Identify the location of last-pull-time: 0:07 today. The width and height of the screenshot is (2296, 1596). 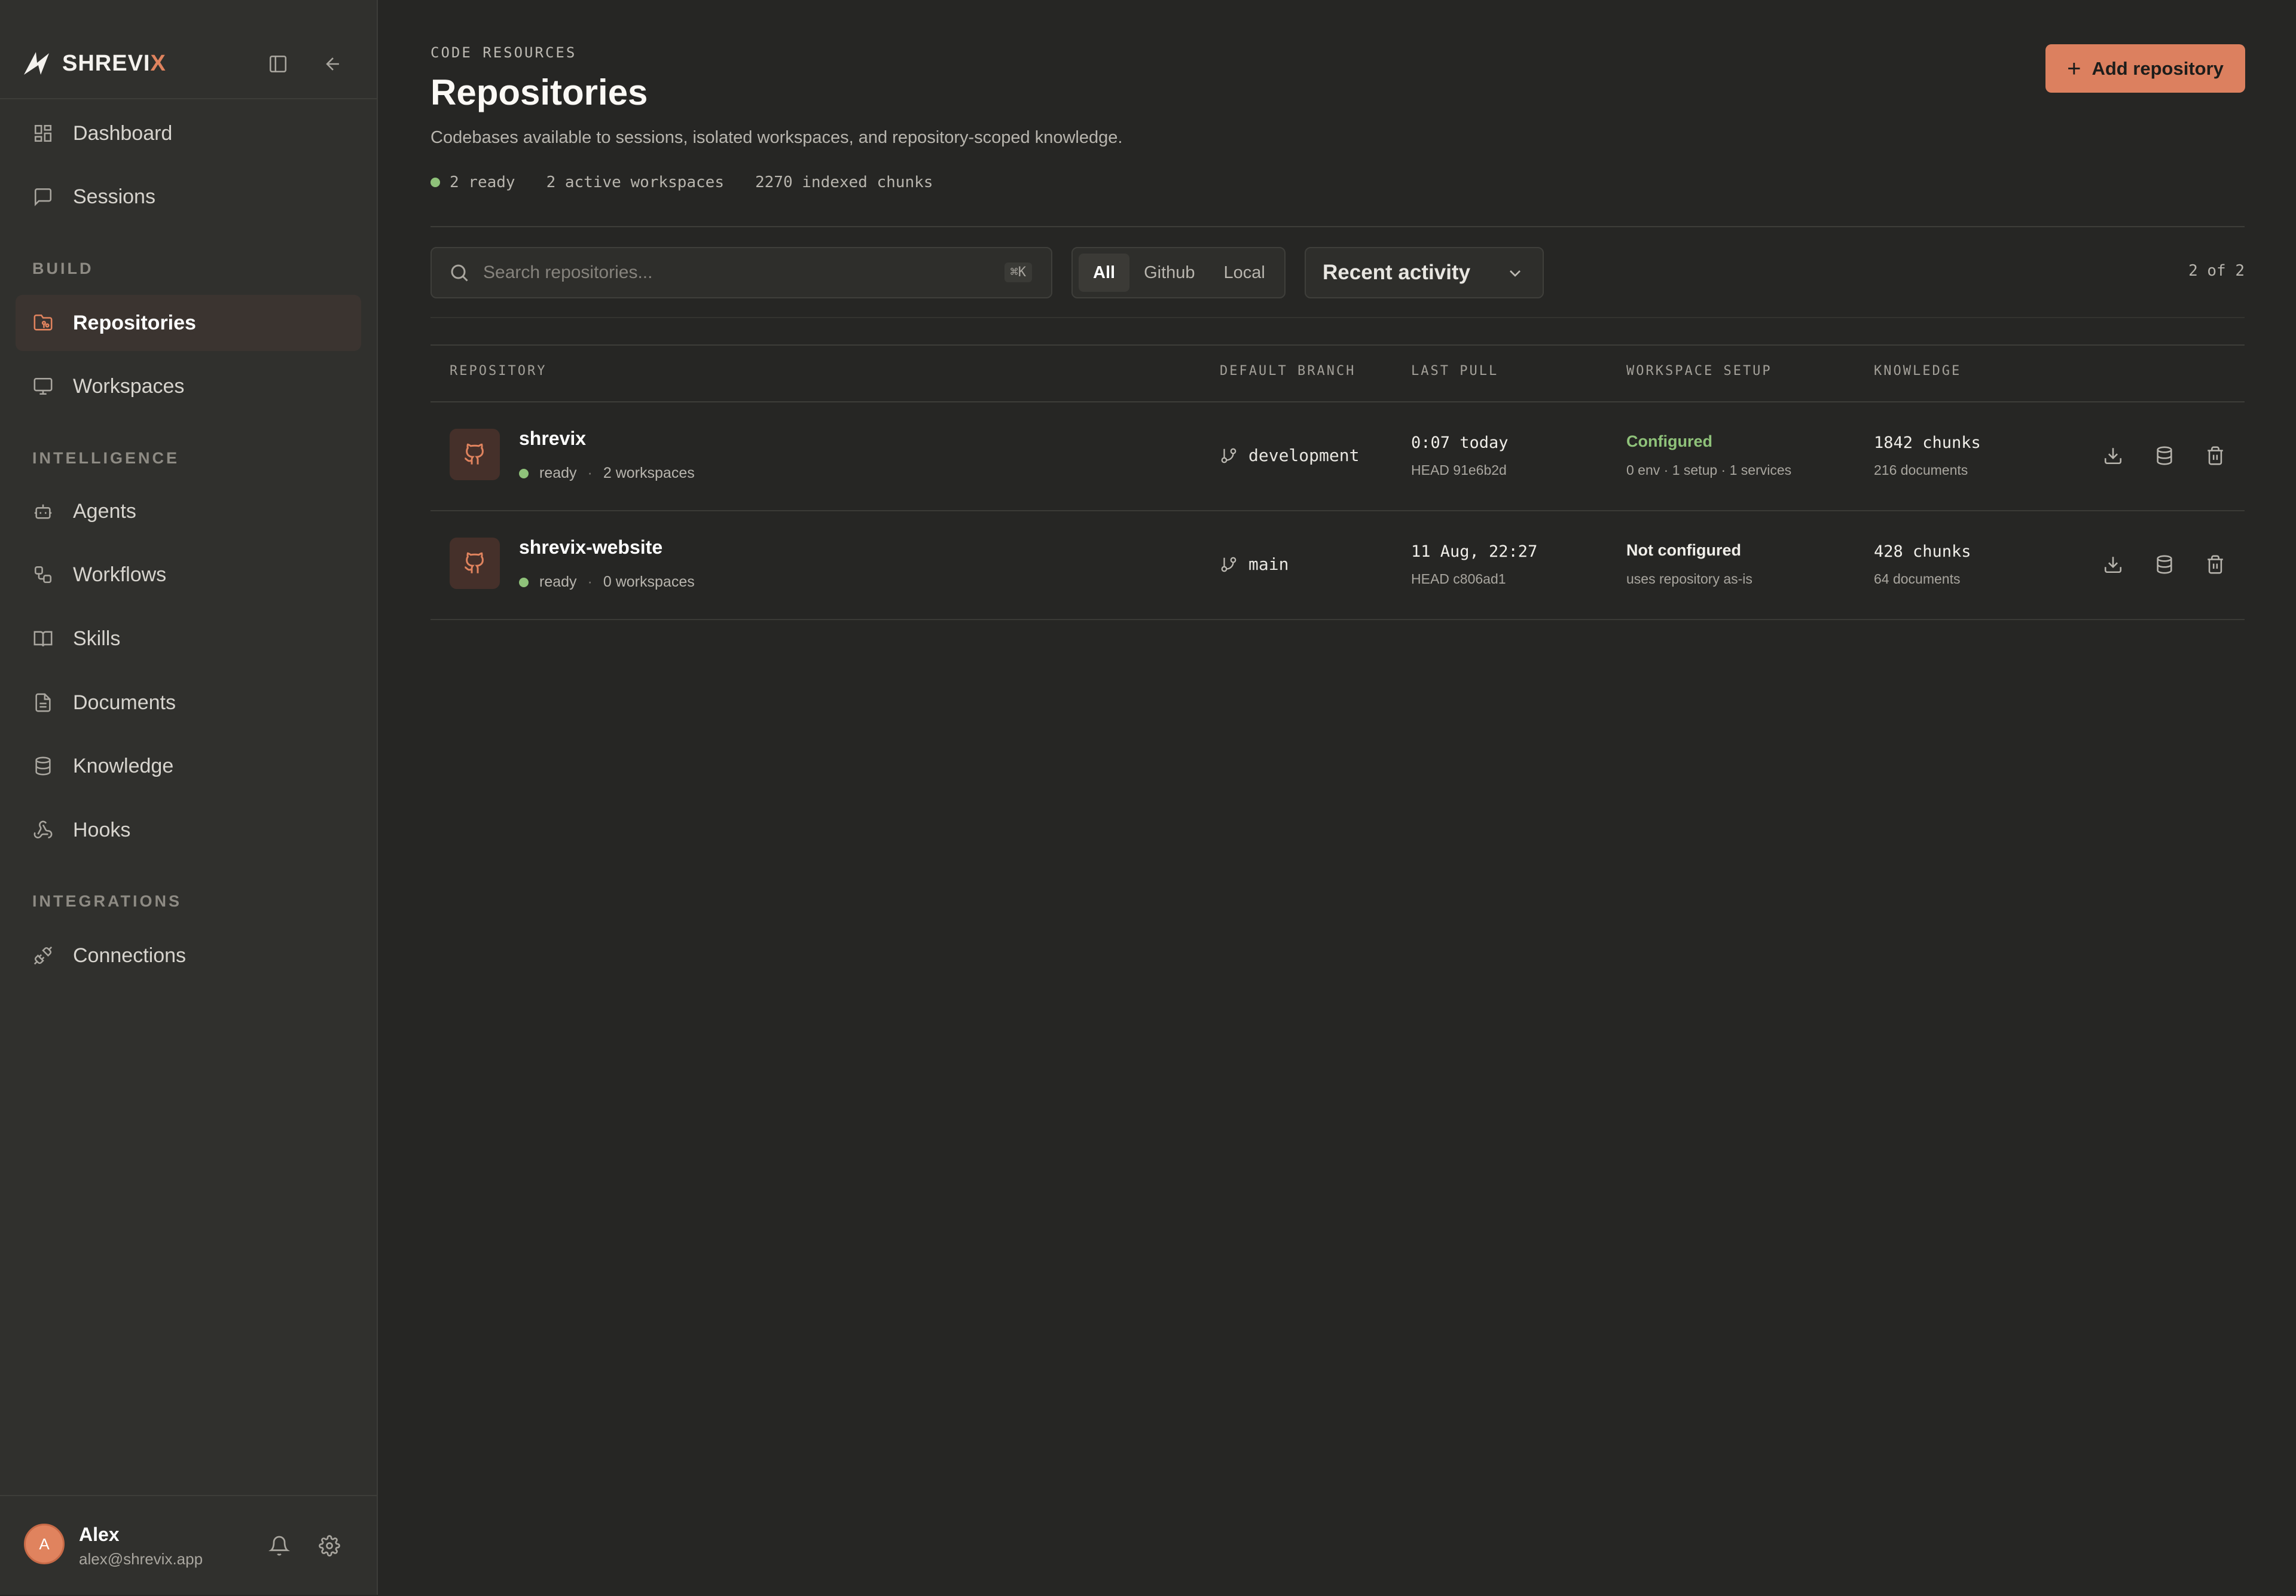
(1460, 443).